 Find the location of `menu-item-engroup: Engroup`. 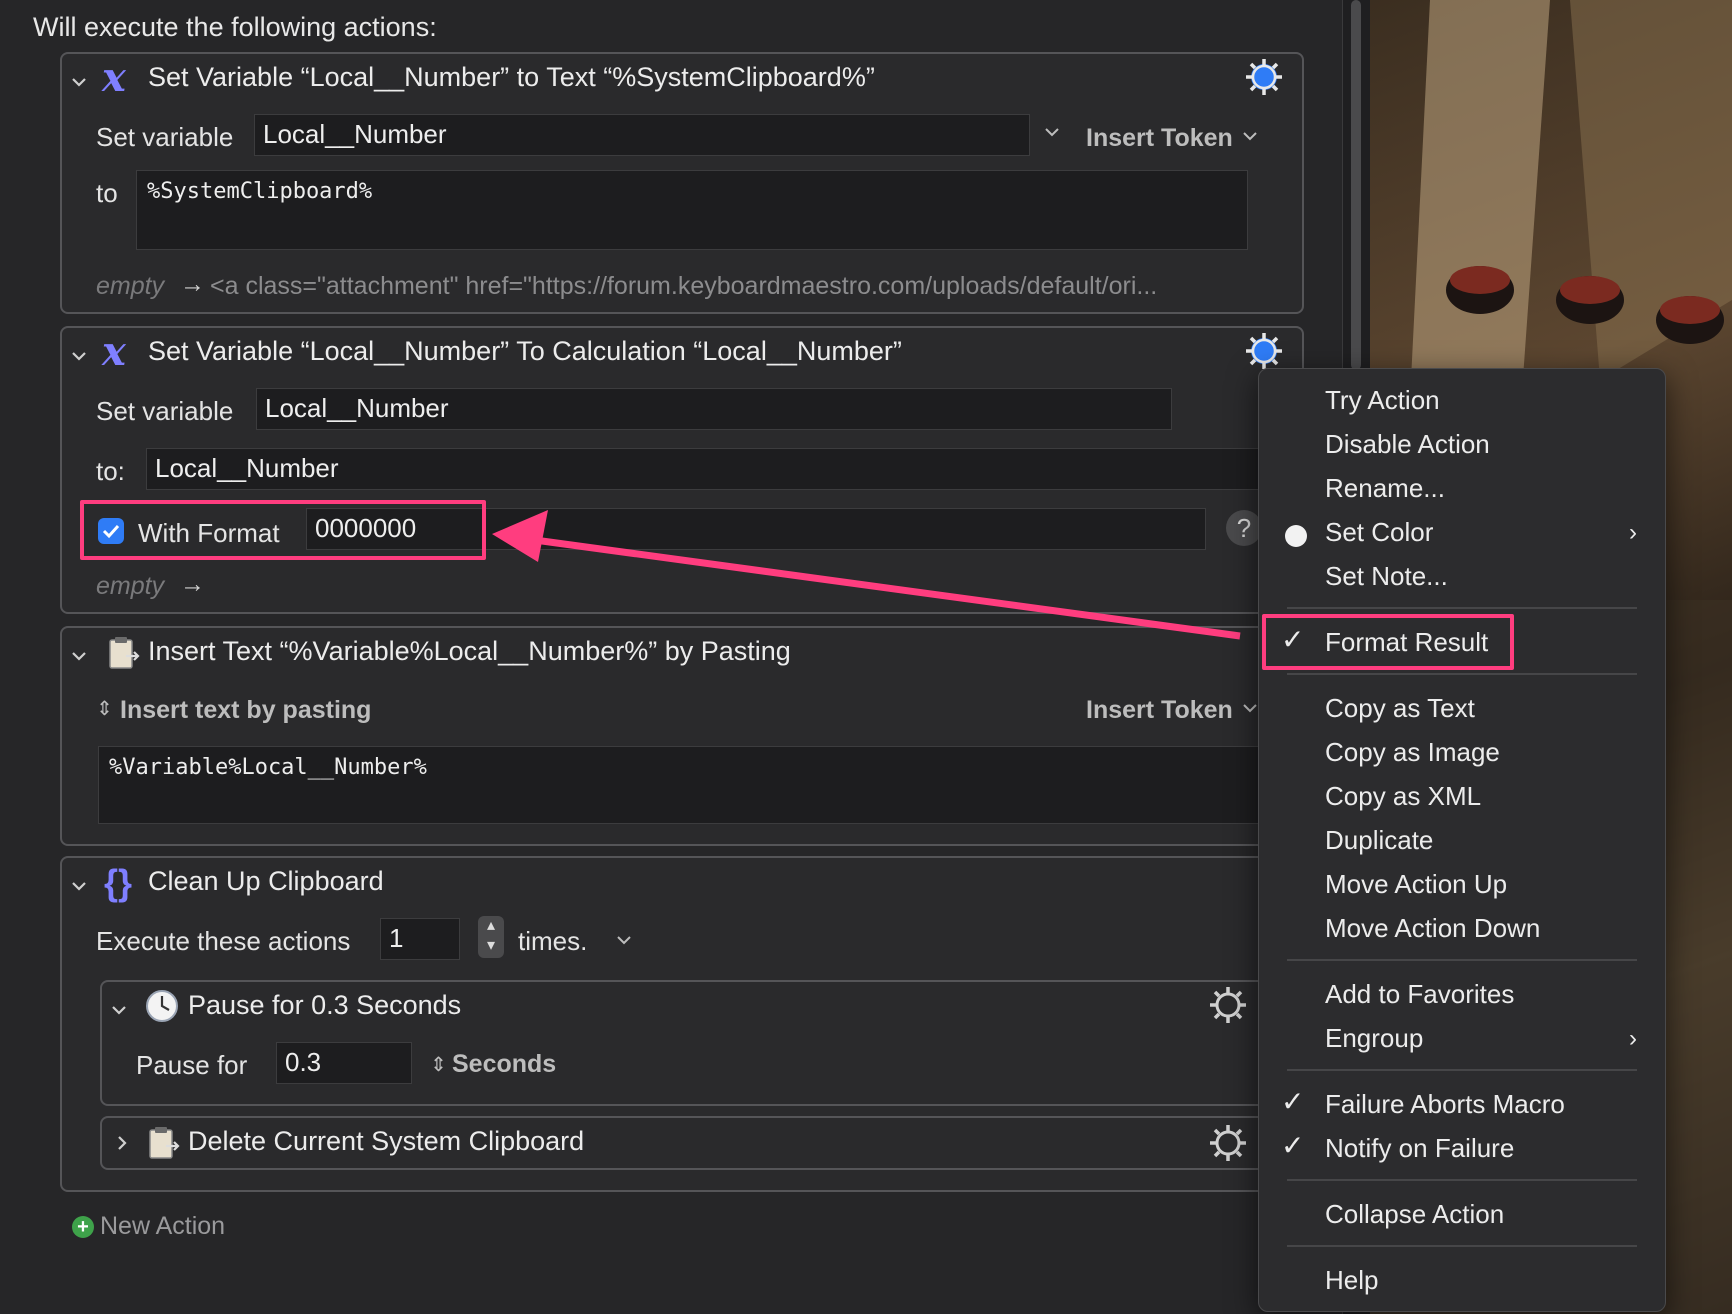

menu-item-engroup: Engroup is located at coordinates (1374, 1038).